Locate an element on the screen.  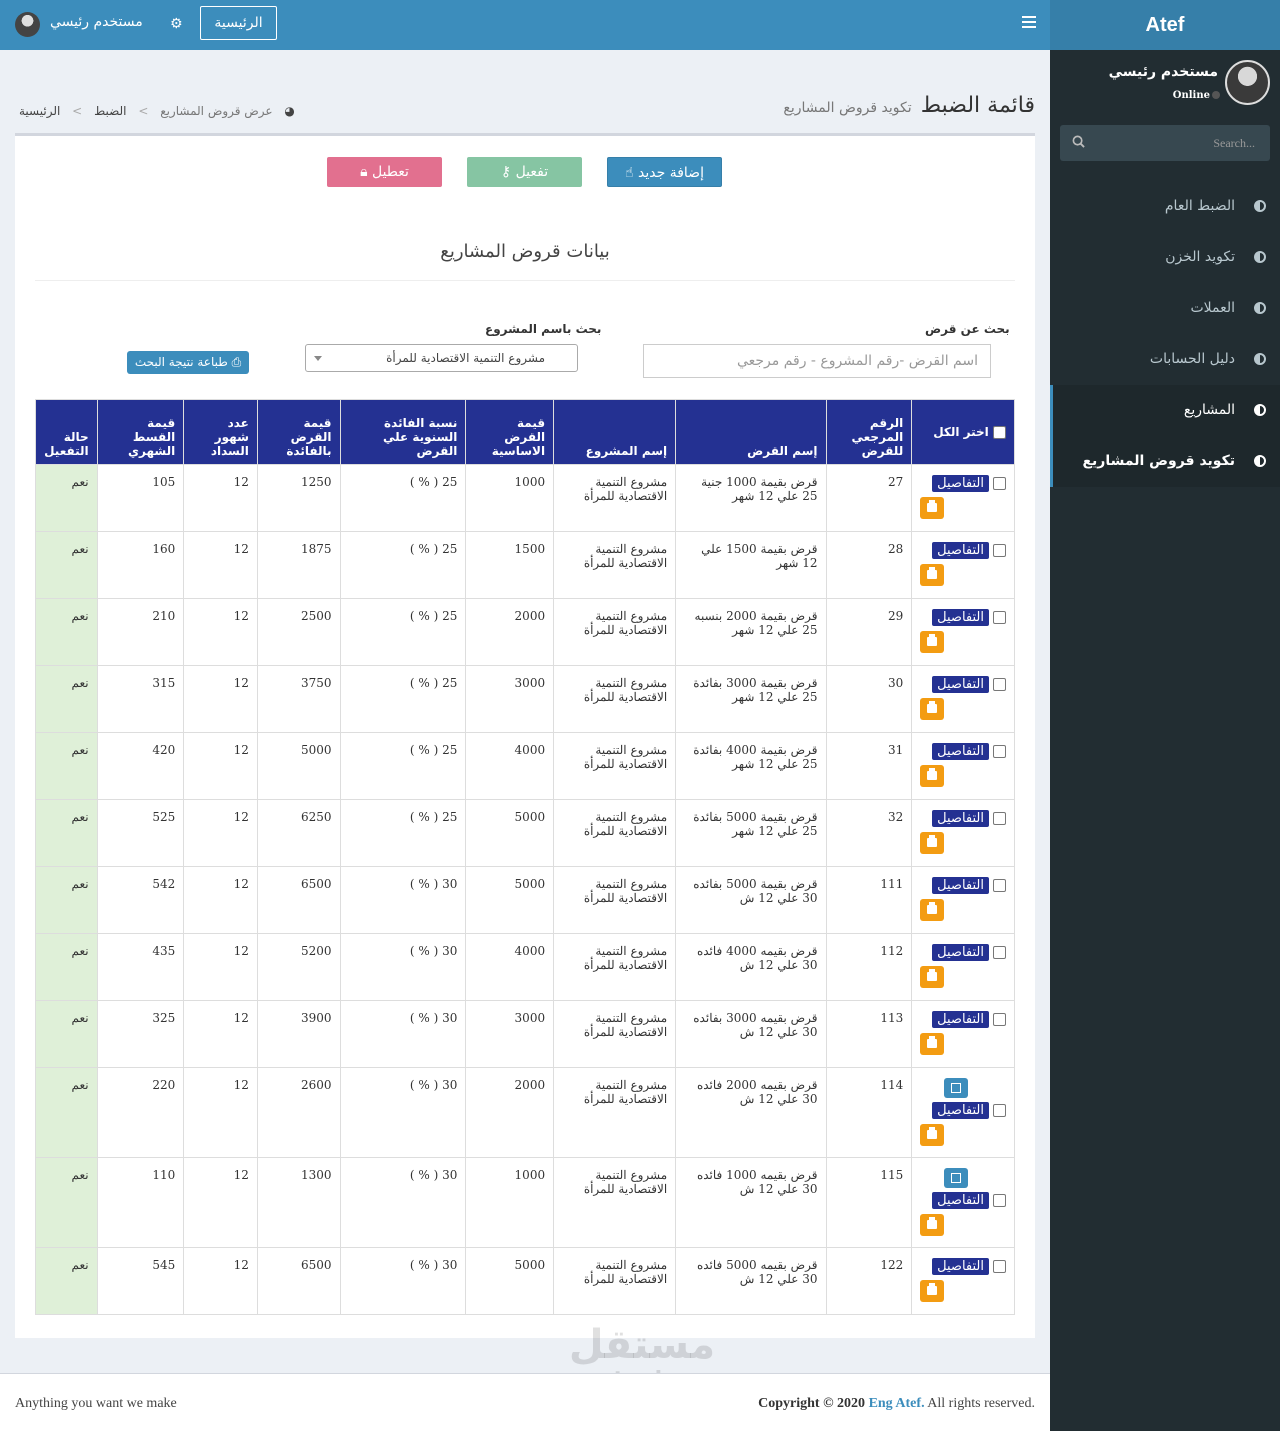
cell-ref: 112 is located at coordinates (869, 967).